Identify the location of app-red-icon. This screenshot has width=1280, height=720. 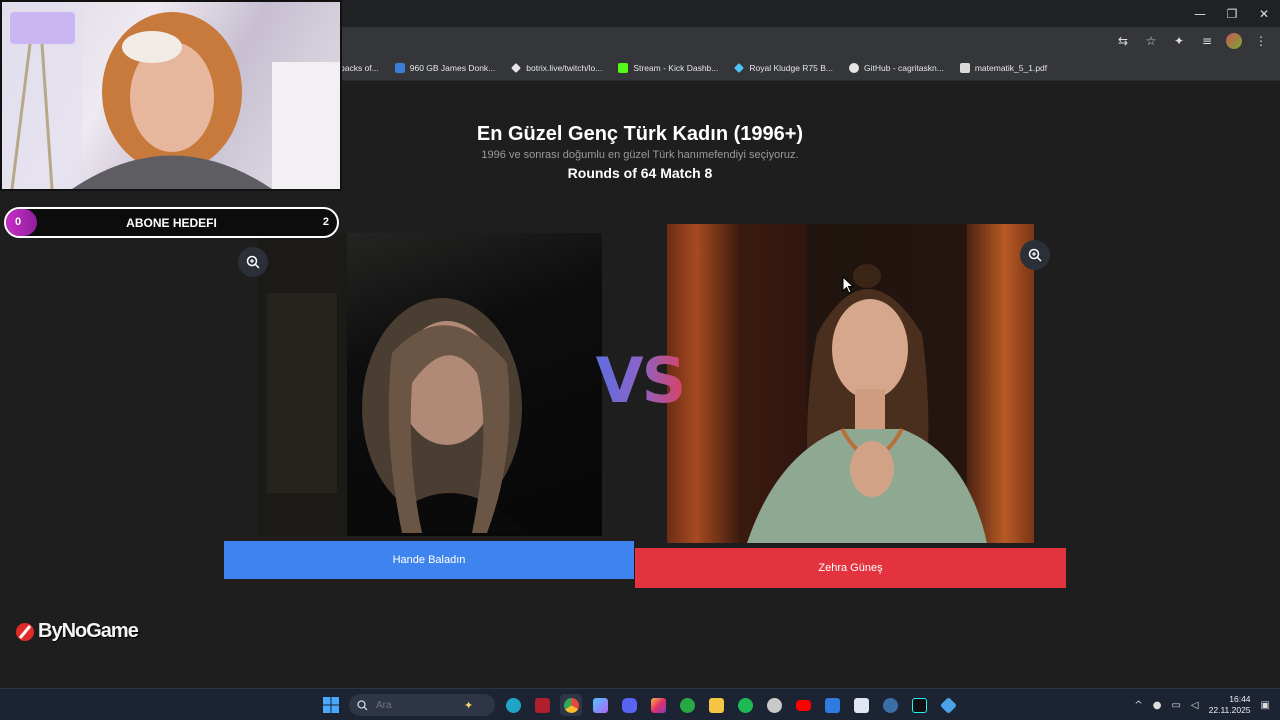
(542, 705).